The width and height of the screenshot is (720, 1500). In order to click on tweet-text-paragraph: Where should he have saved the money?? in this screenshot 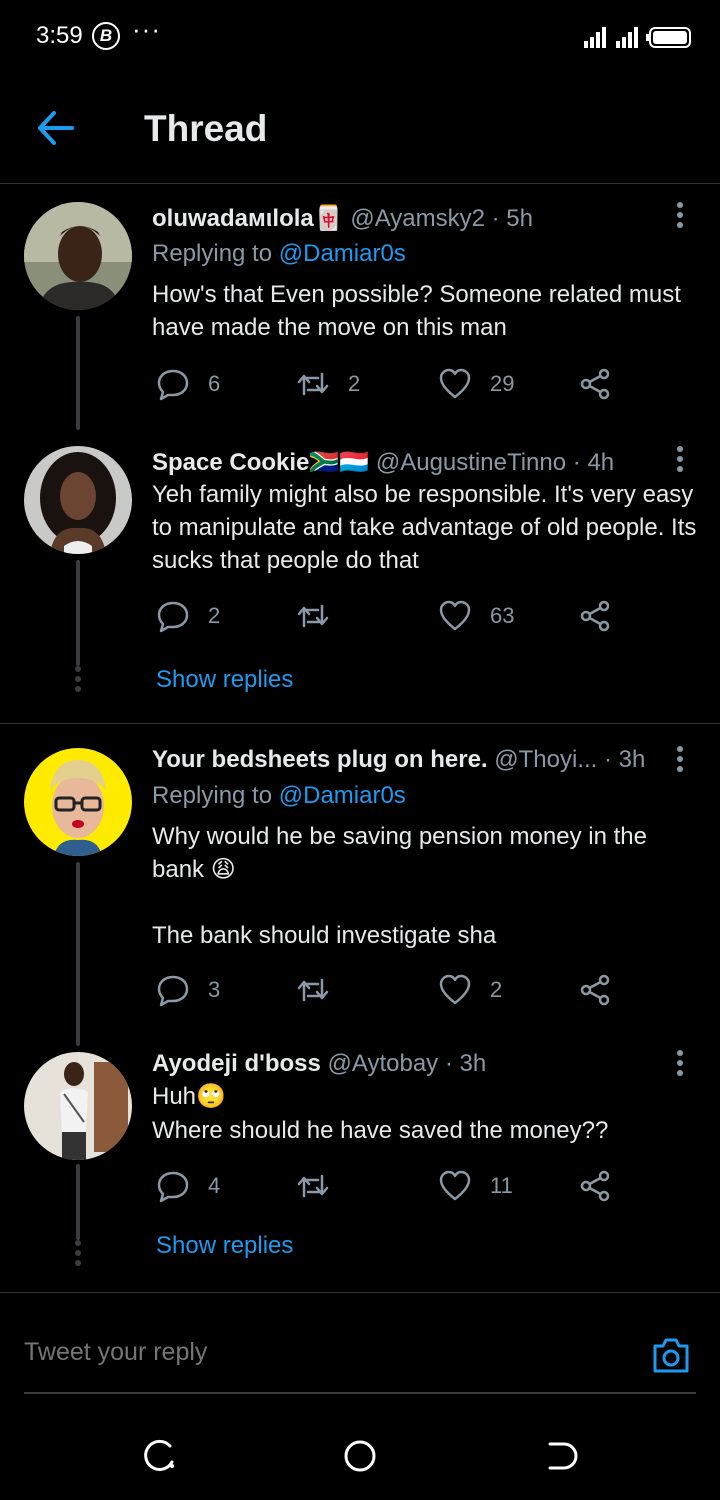, I will do `click(380, 1130)`.